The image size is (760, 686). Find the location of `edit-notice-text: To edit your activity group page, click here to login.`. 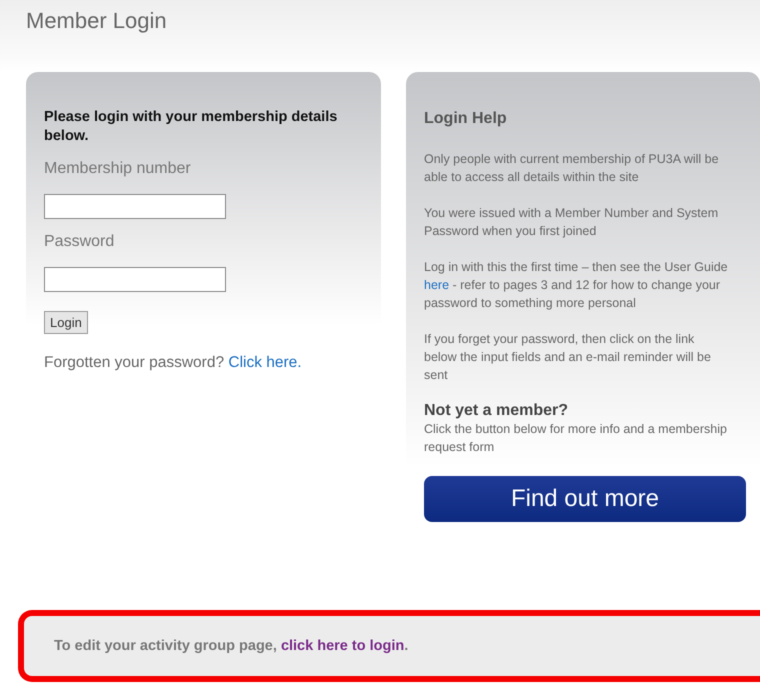

edit-notice-text: To edit your activity group page, click here to login. is located at coordinates (231, 646).